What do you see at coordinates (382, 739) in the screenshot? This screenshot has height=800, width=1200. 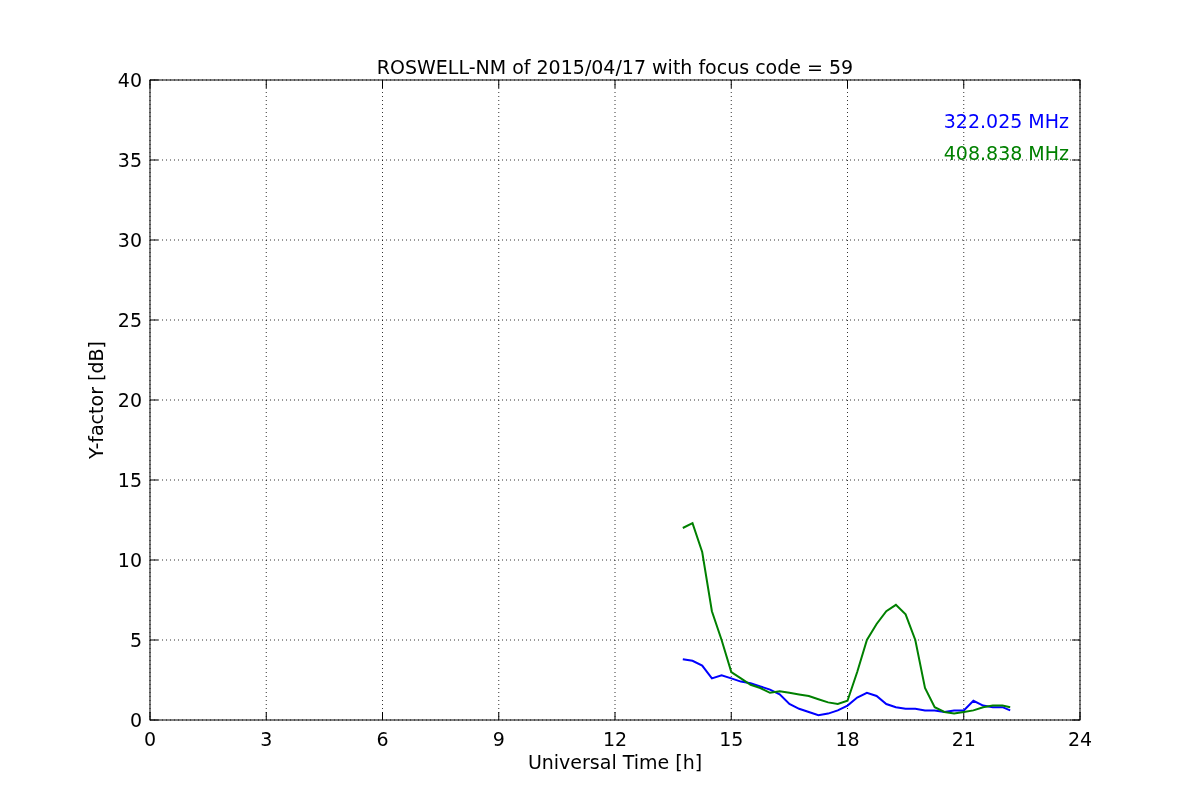 I see `x-tick-label: 6` at bounding box center [382, 739].